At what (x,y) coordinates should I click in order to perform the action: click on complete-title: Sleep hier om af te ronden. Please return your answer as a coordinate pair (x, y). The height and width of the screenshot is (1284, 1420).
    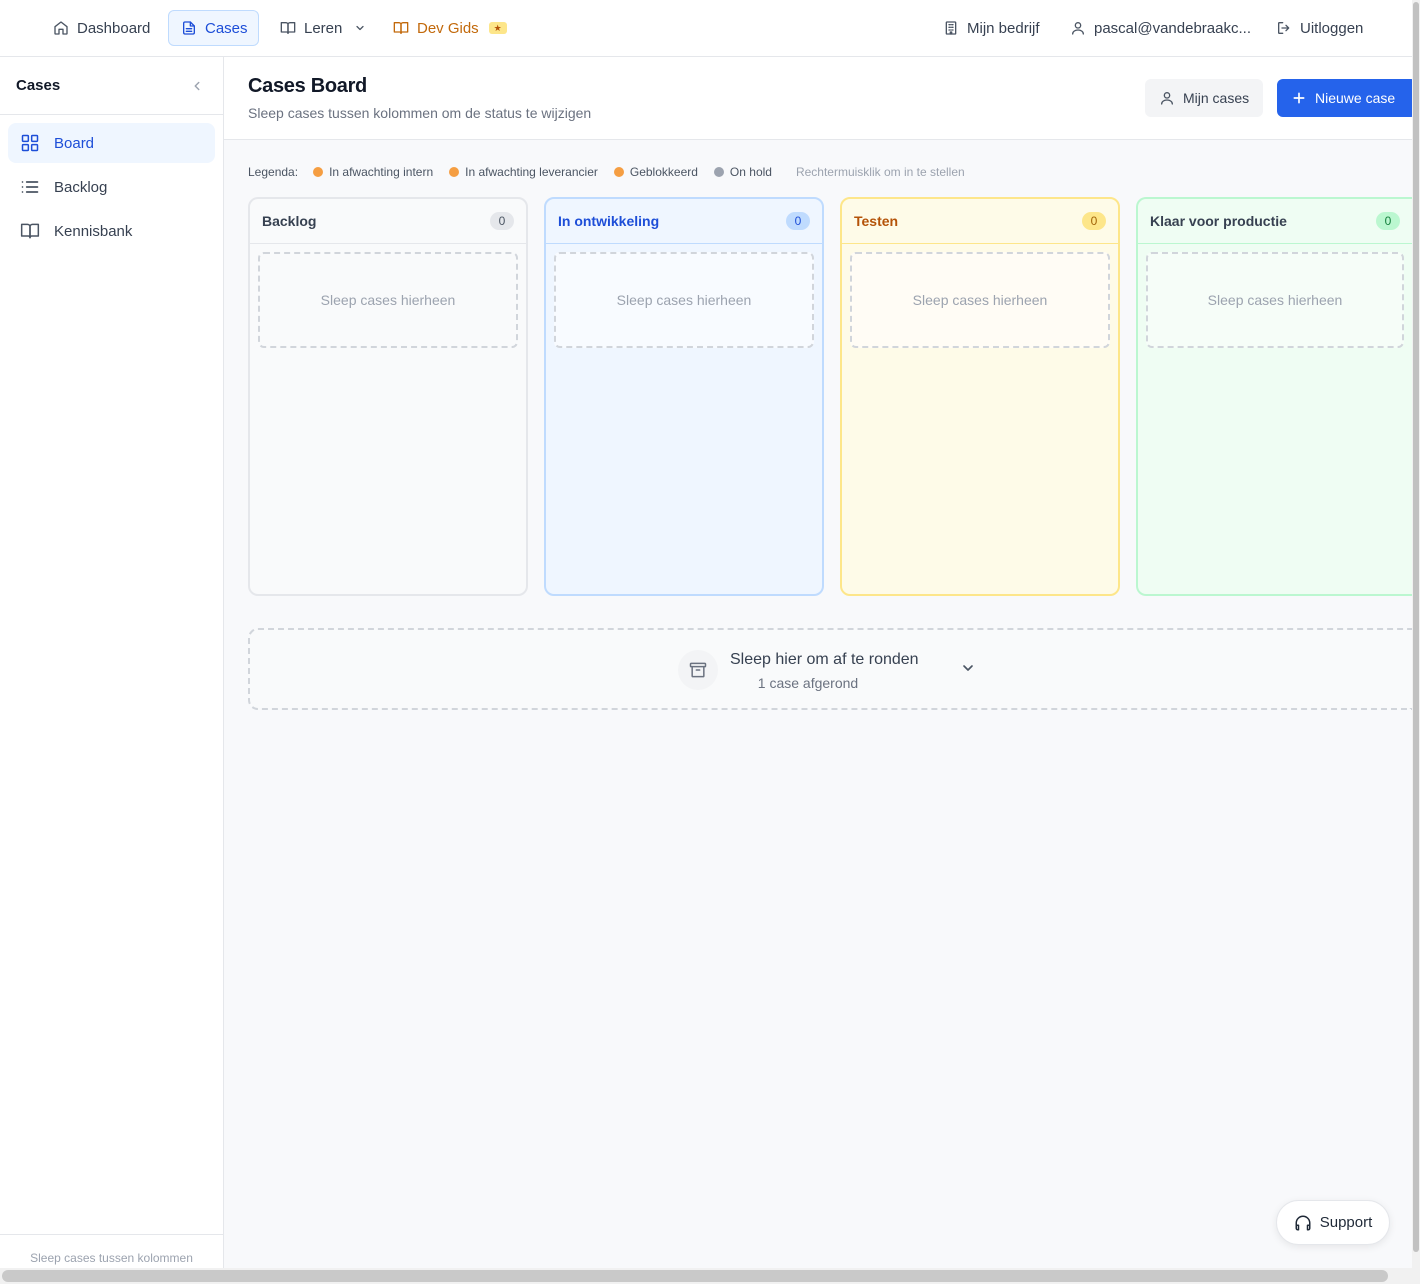
    Looking at the image, I should click on (824, 659).